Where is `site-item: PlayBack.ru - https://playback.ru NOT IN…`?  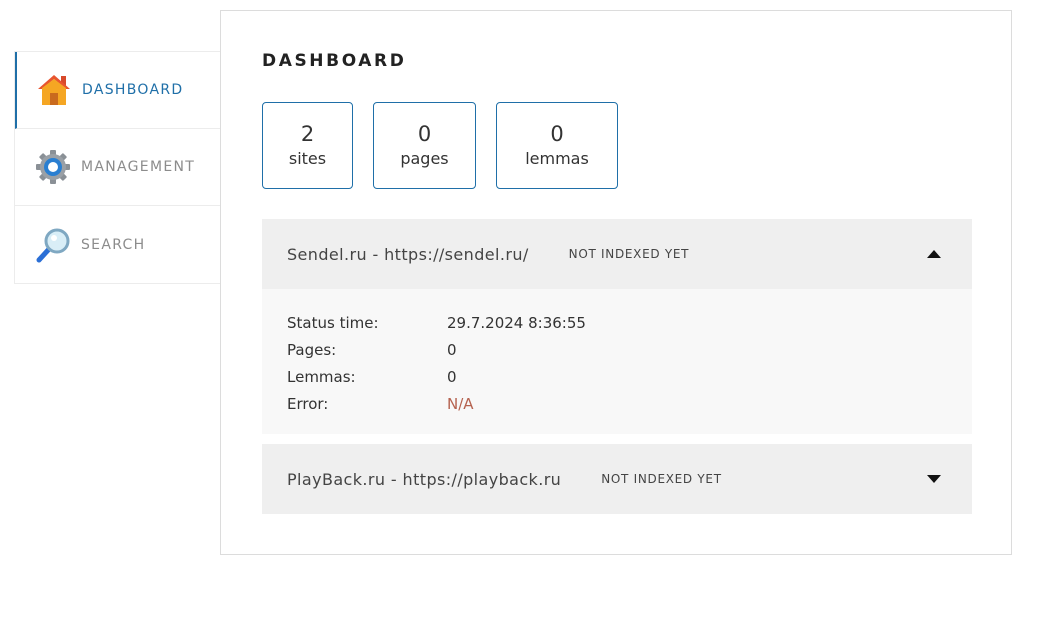 site-item: PlayBack.ru - https://playback.ru NOT IN… is located at coordinates (617, 479).